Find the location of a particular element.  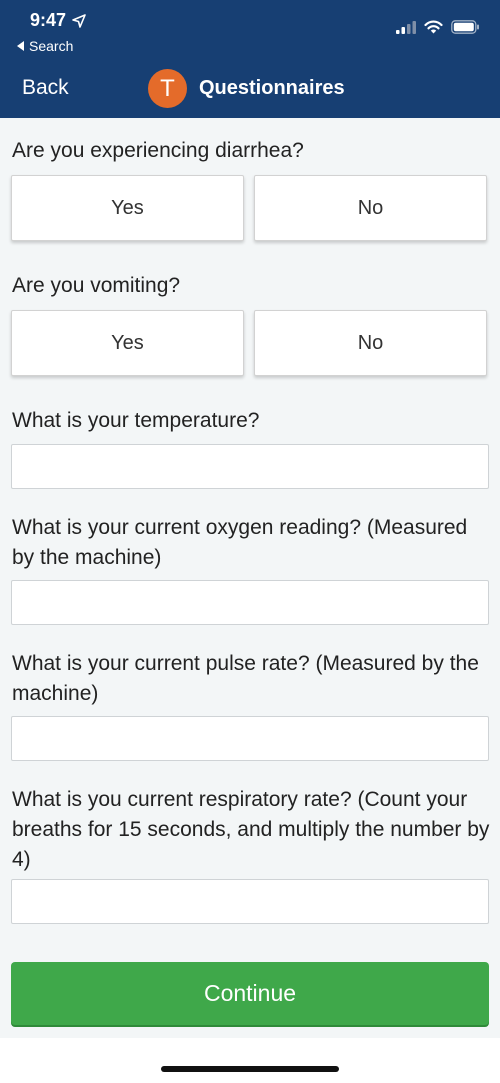

header: 9:47 Search Back T Questionnaires is located at coordinates (250, 59).